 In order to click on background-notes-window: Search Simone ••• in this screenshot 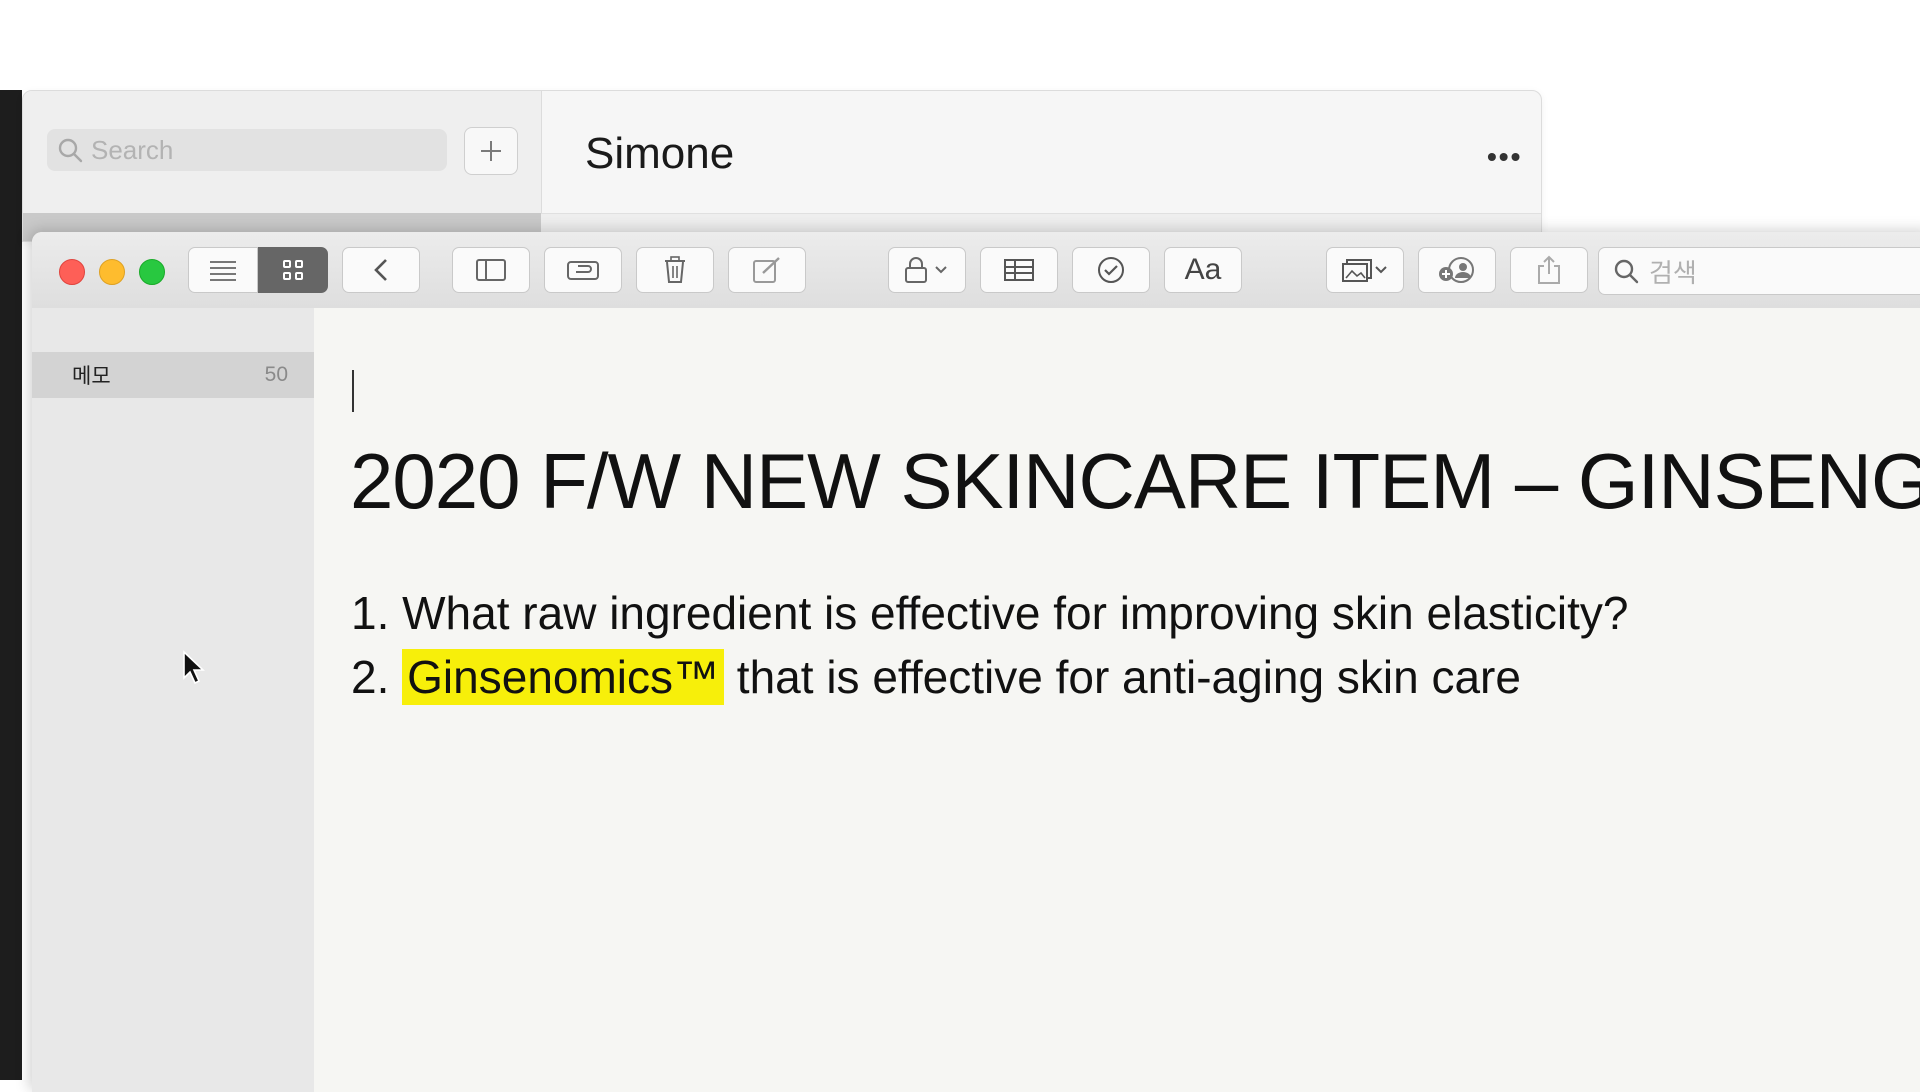, I will do `click(782, 166)`.